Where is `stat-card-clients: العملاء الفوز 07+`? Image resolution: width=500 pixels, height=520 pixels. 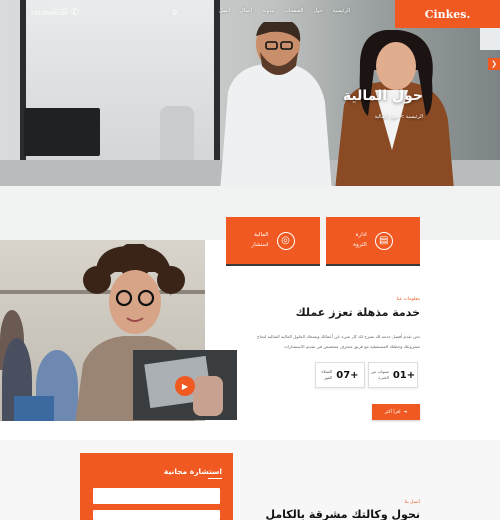
stat-card-clients: العملاء الفوز 07+ is located at coordinates (340, 375).